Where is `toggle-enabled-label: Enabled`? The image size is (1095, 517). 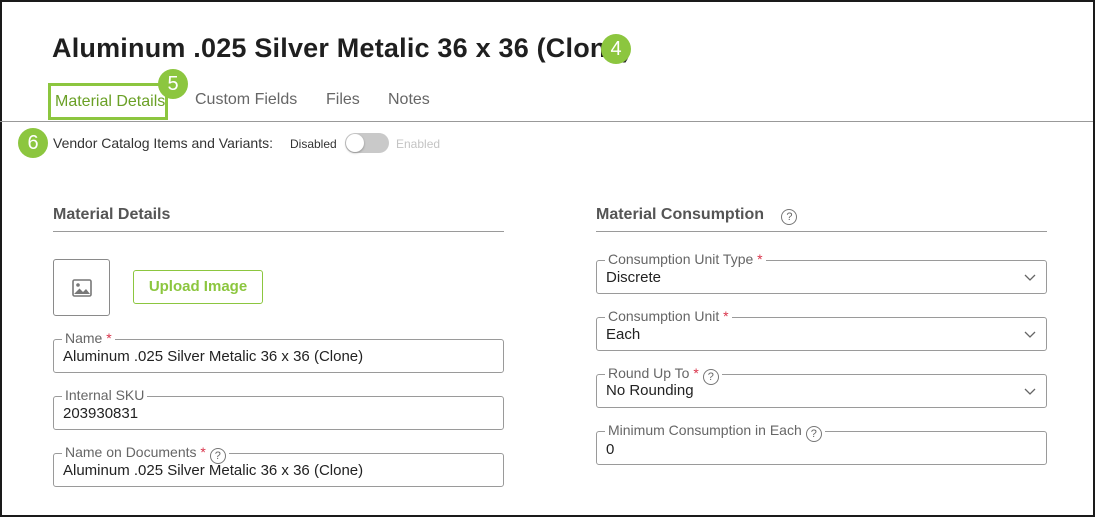 toggle-enabled-label: Enabled is located at coordinates (418, 144).